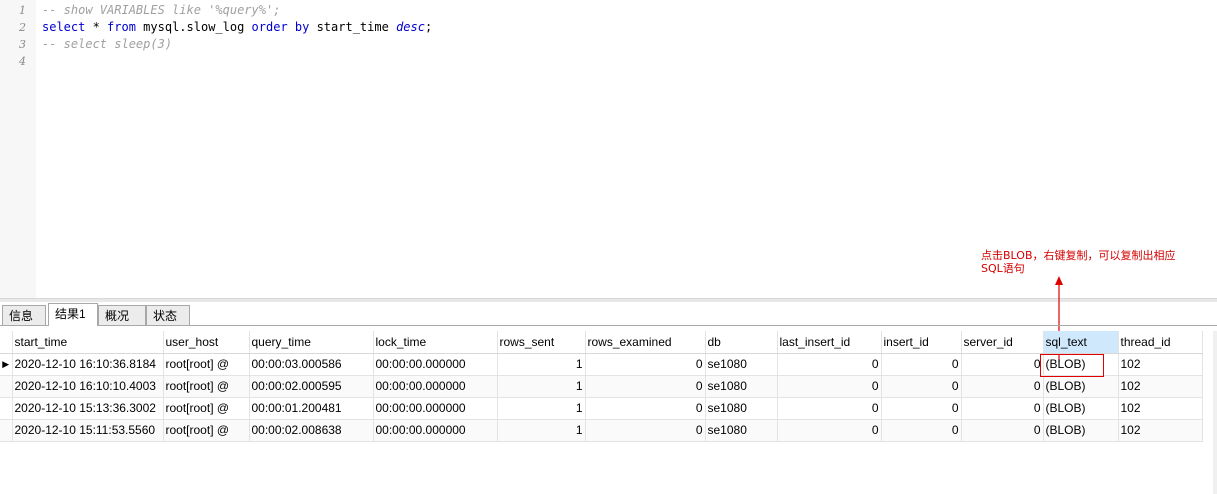  I want to click on vertical-scrollbar, so click(1215, 412).